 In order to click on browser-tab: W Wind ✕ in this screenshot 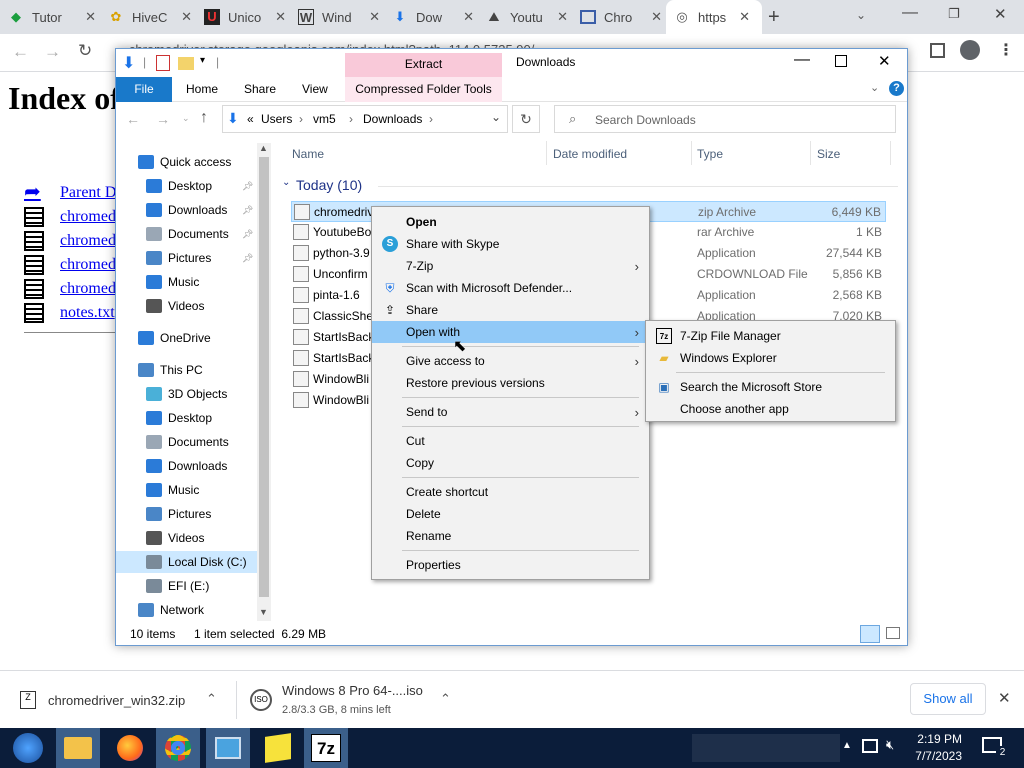, I will do `click(341, 17)`.